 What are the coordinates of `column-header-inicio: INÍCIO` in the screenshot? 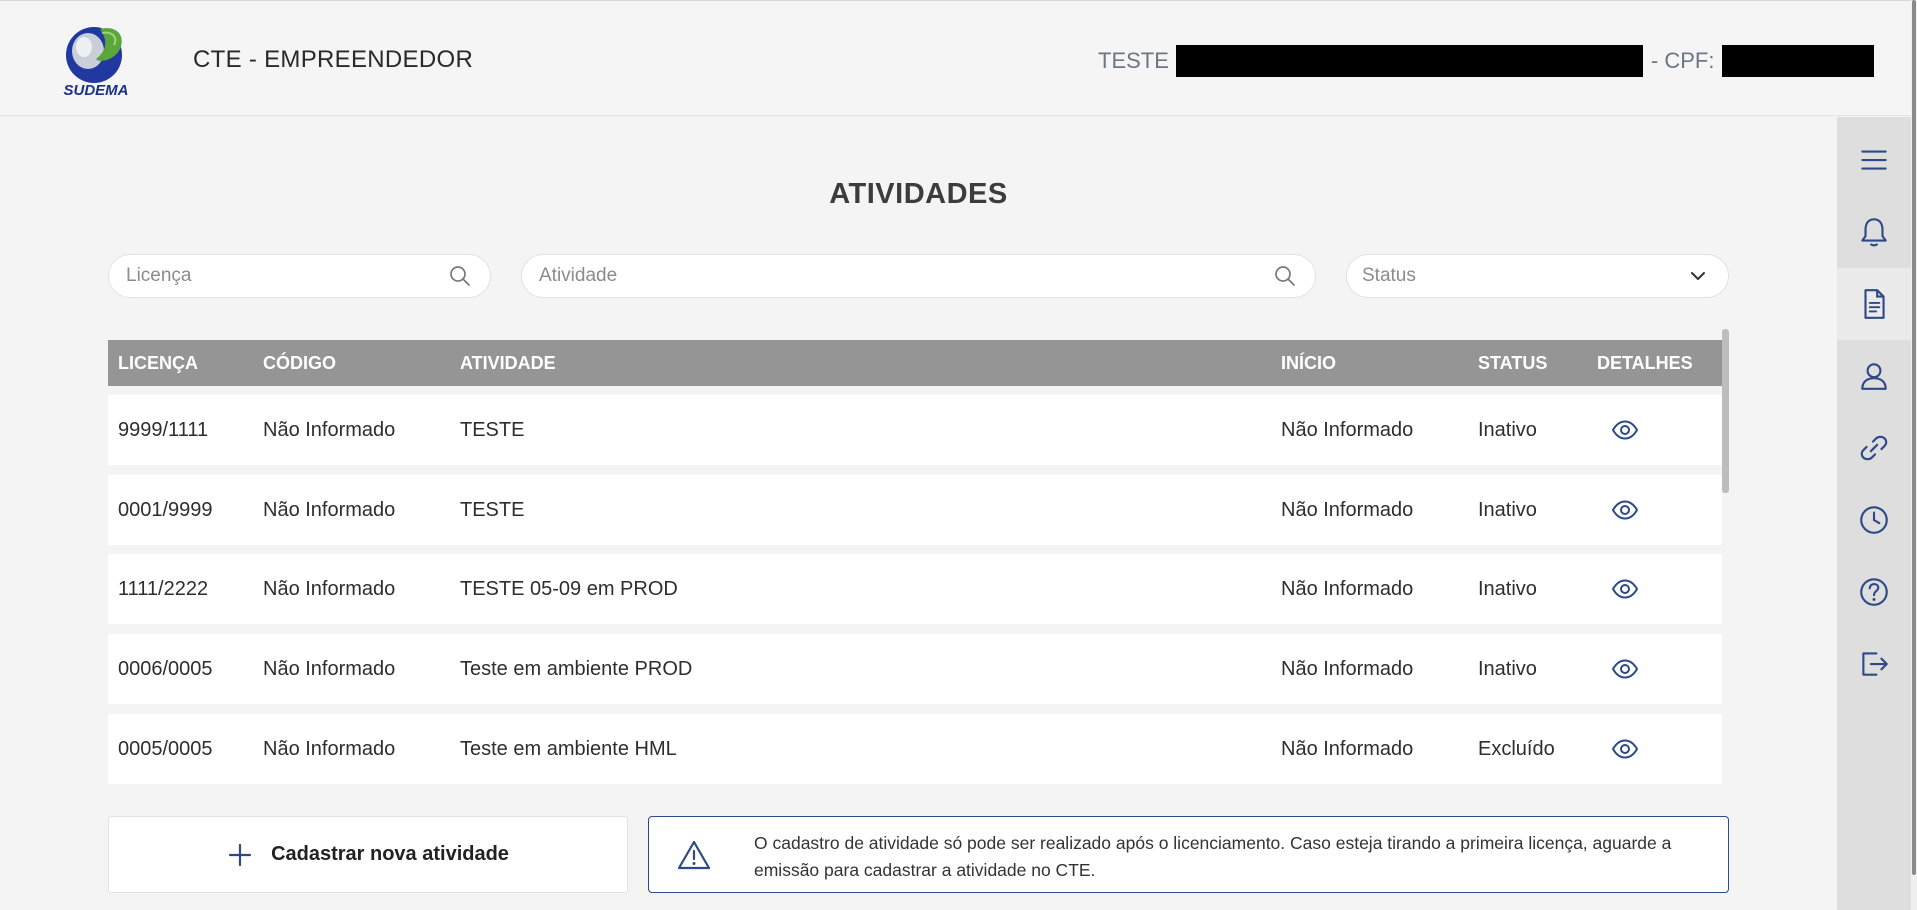 It's located at (1309, 363).